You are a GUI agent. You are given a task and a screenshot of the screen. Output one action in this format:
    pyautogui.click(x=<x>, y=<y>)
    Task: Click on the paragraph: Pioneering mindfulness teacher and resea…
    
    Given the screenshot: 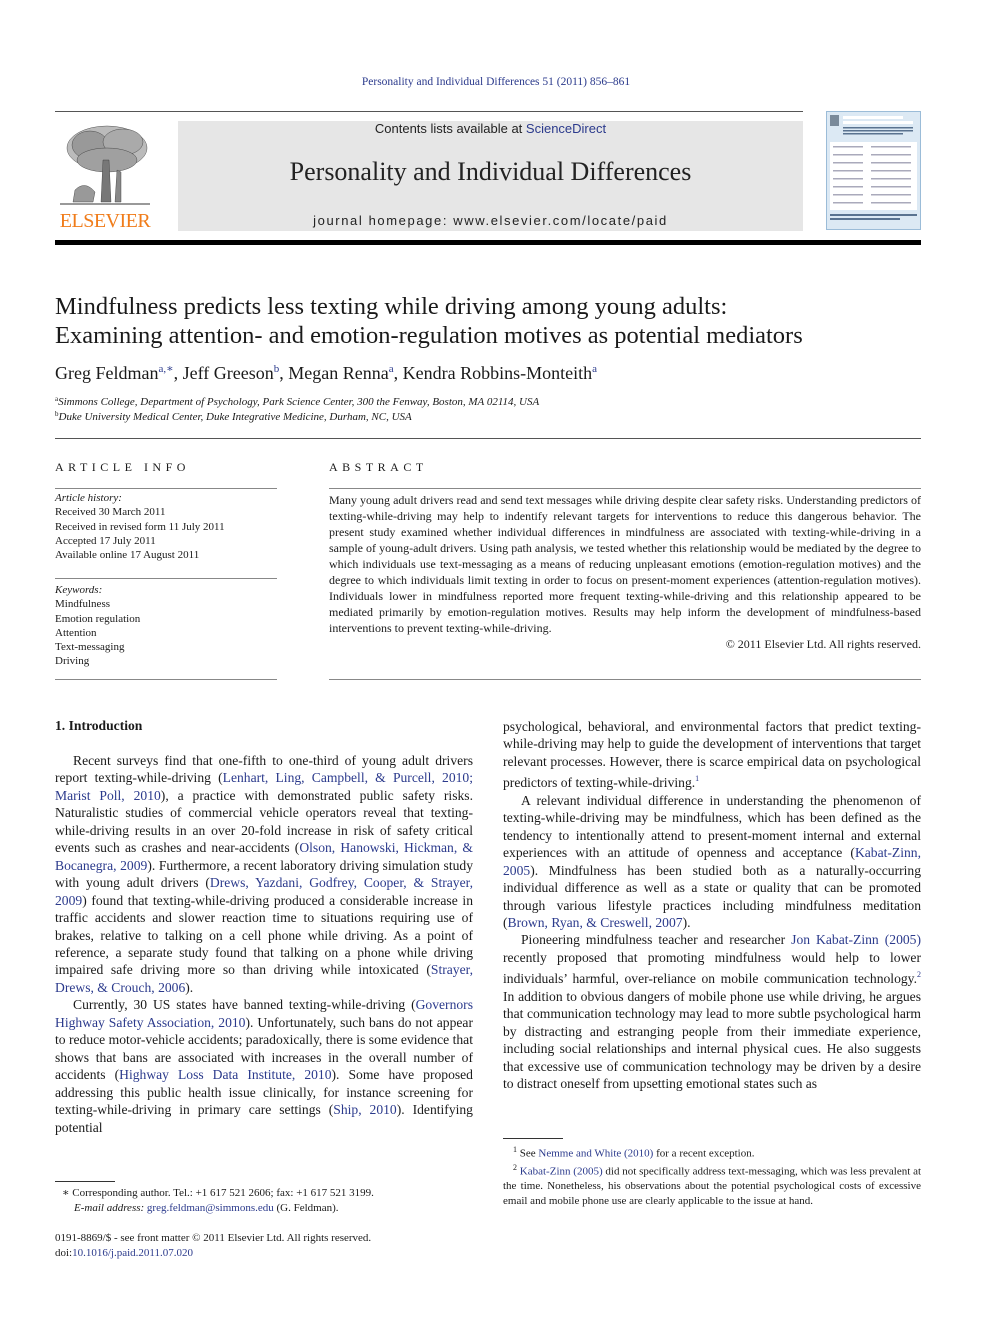 What is the action you would take?
    pyautogui.click(x=712, y=1012)
    